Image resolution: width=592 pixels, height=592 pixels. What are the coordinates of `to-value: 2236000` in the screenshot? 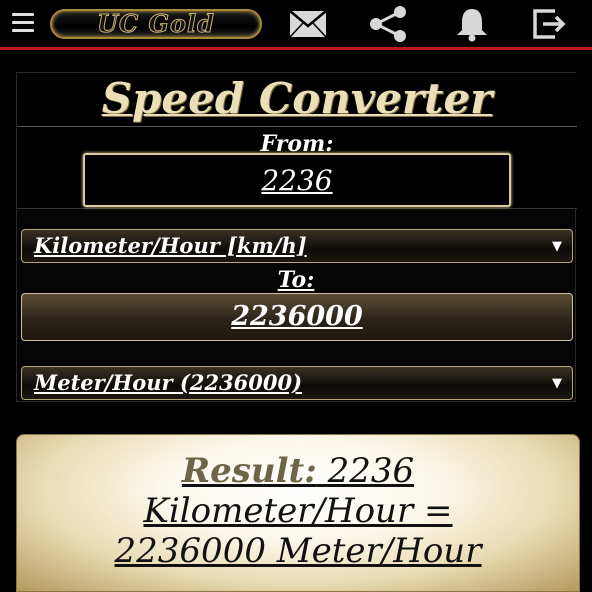 It's located at (297, 316).